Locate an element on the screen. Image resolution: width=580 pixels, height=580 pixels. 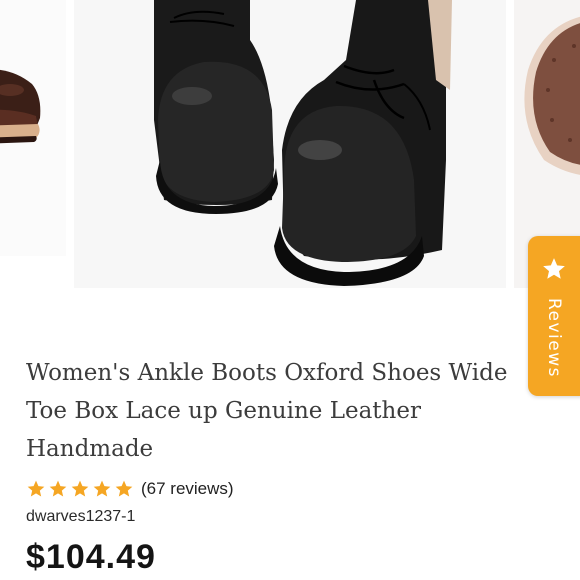
reviews-tab-label: Reviews is located at coordinates (554, 338).